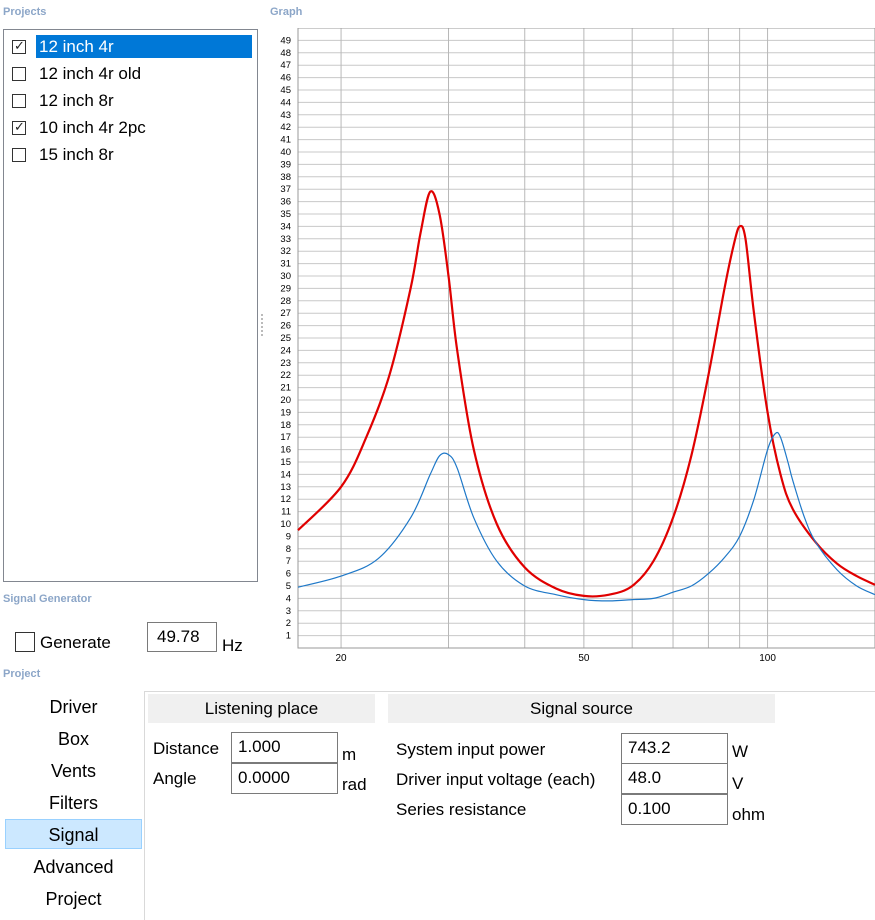 Image resolution: width=875 pixels, height=920 pixels. I want to click on frequency-input: 49.78, so click(182, 637).